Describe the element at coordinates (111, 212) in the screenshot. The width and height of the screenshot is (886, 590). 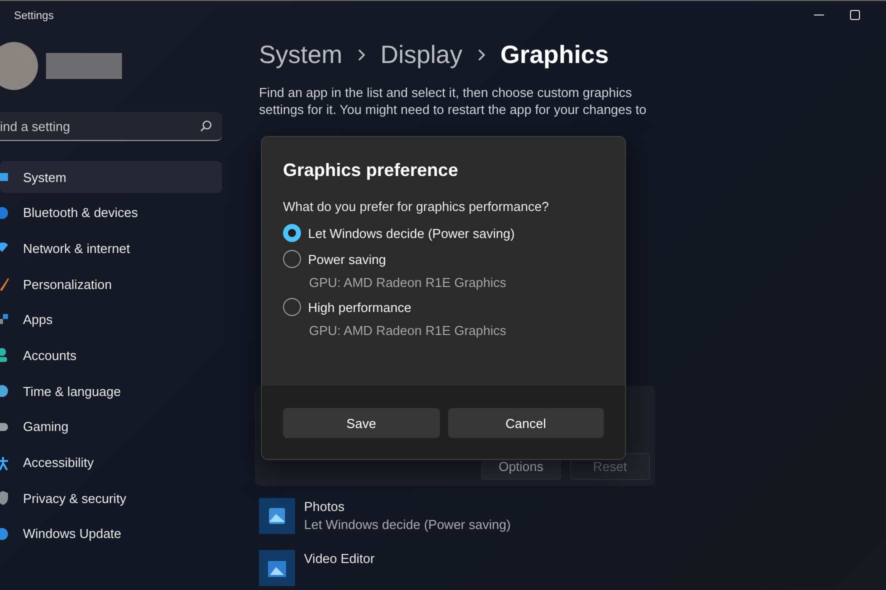
I see `nav-item: Bluetooth & devices` at that location.